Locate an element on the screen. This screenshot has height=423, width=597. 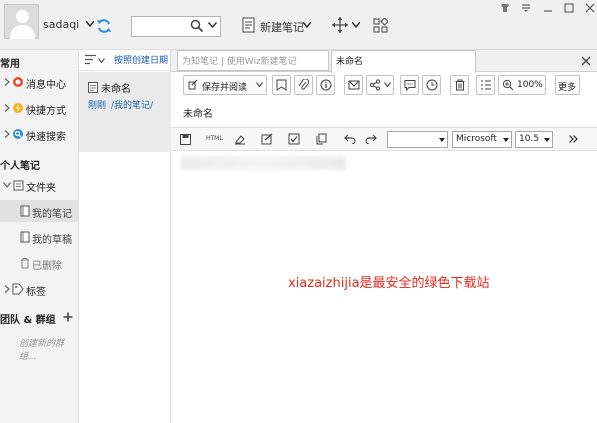
font-size-value: 10.5 is located at coordinates (529, 139).